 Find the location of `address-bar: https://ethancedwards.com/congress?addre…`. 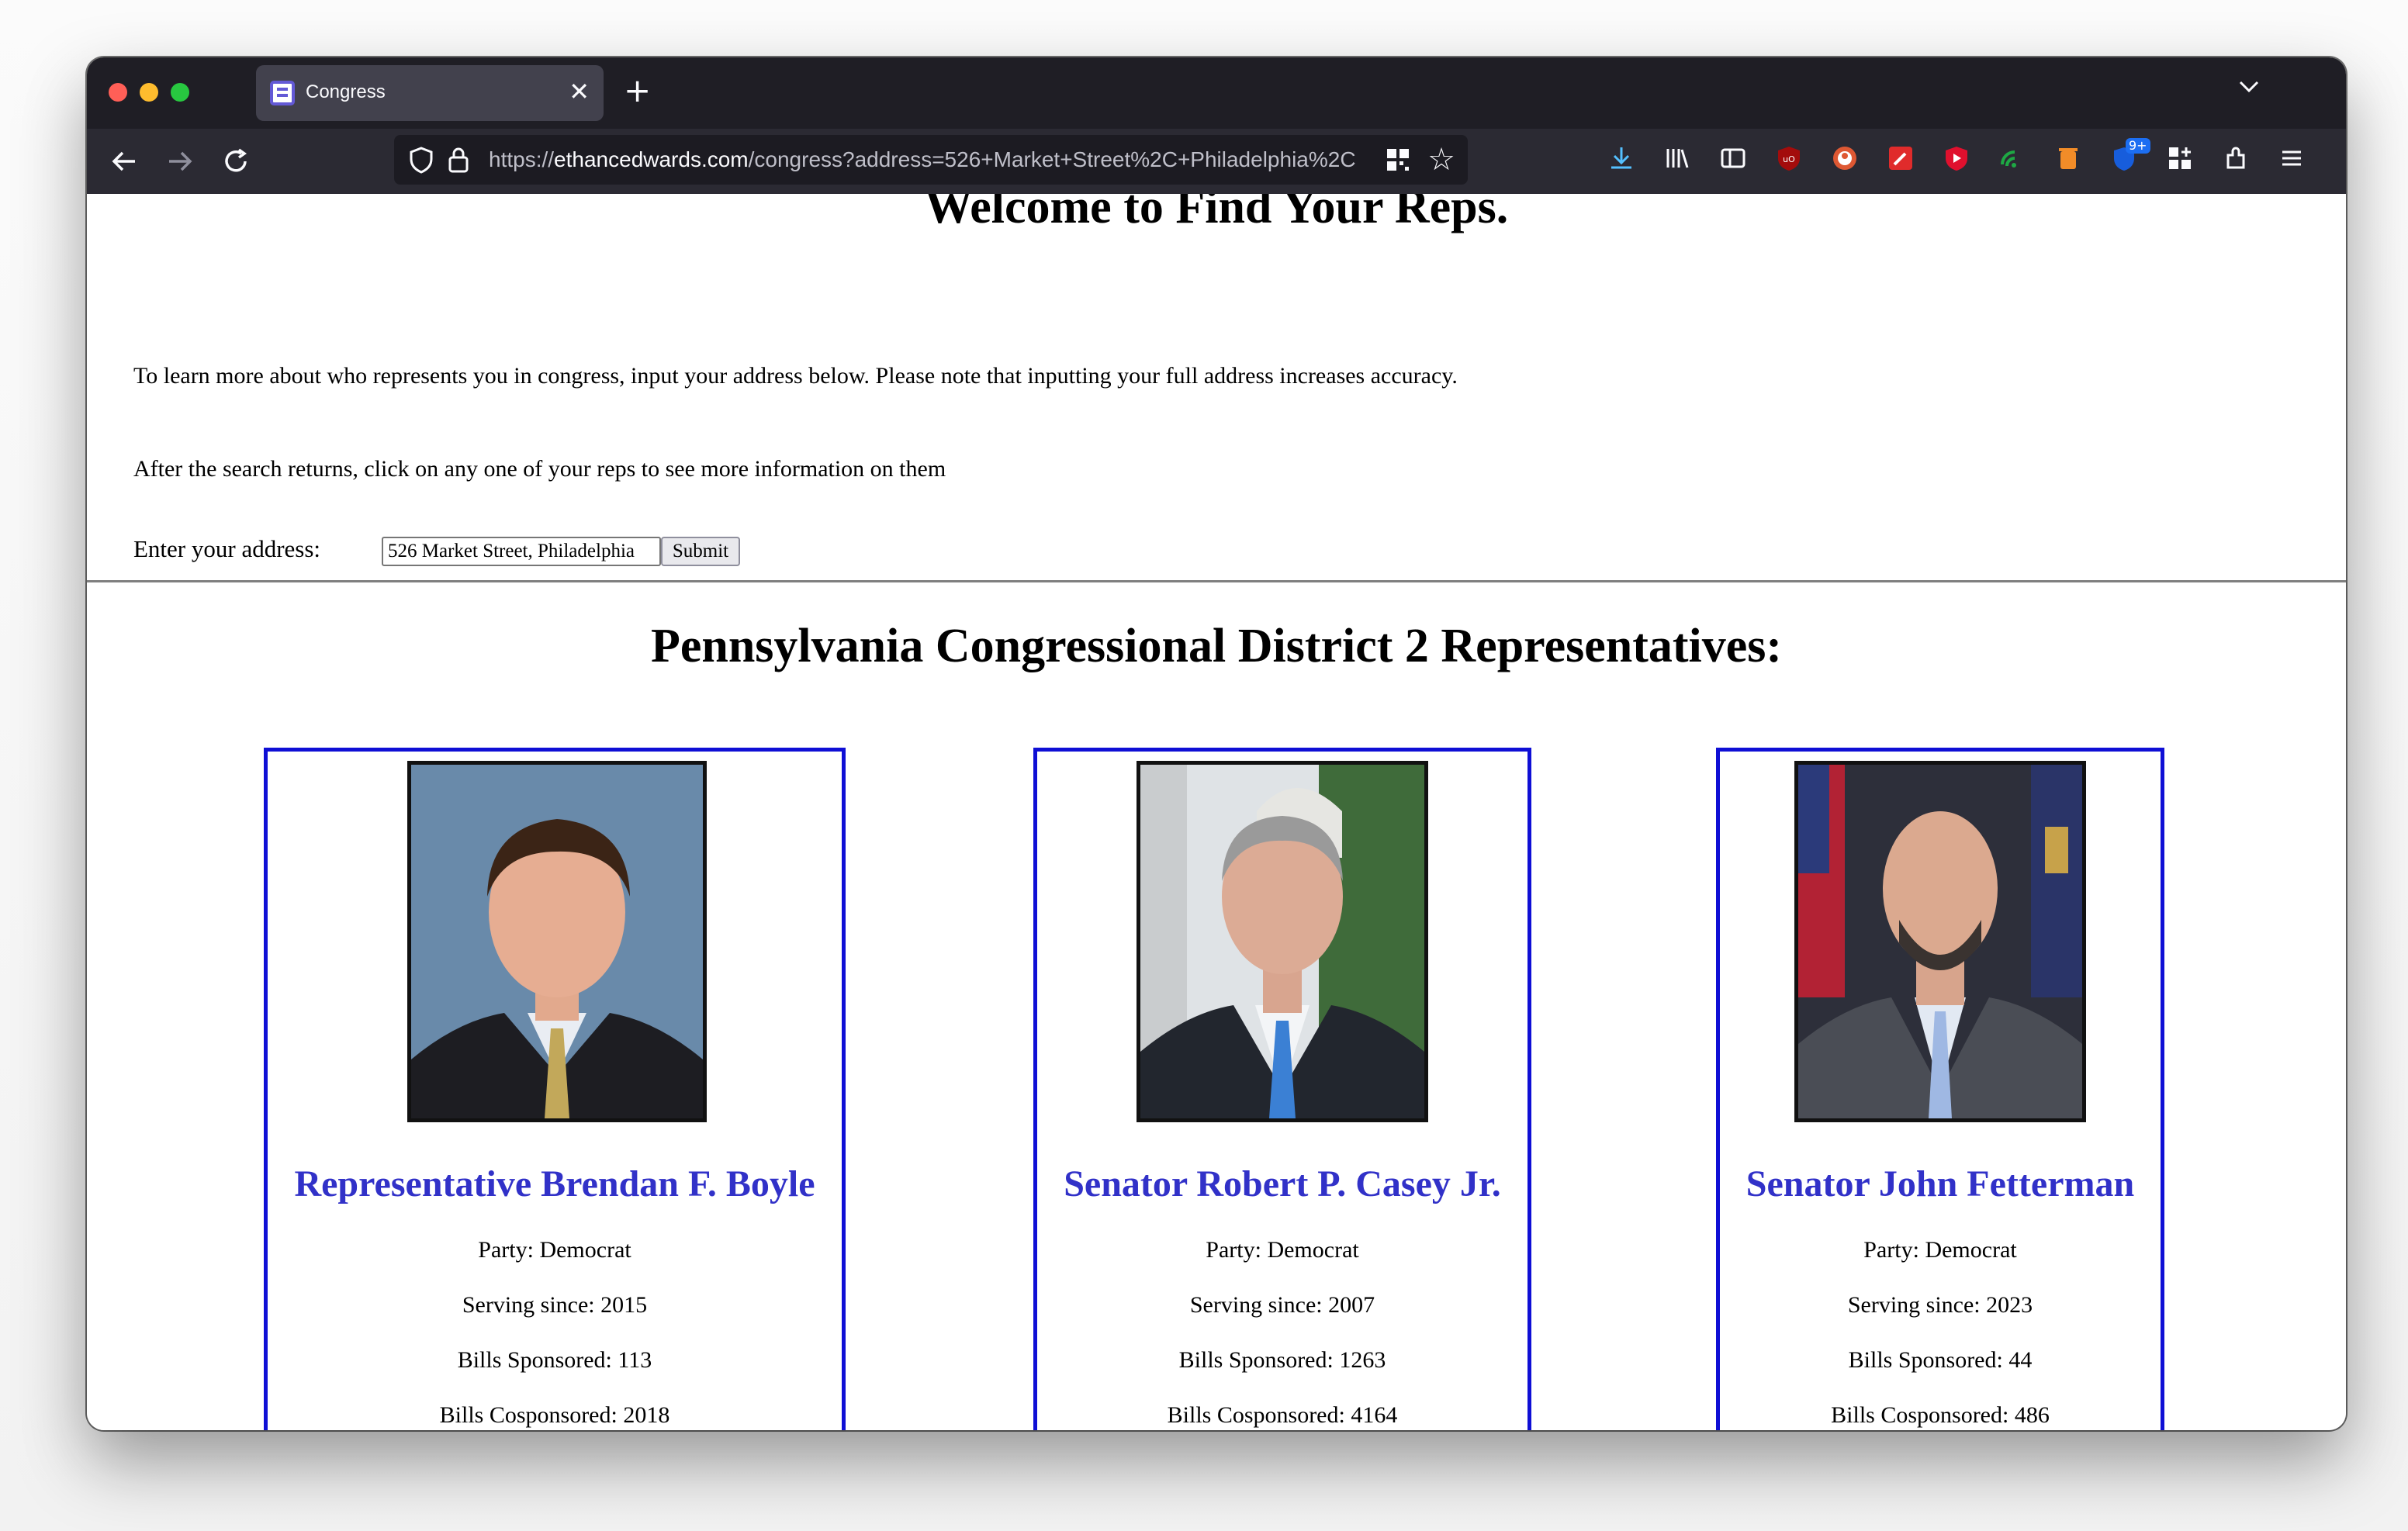

address-bar: https://ethancedwards.com/congress?addre… is located at coordinates (931, 160).